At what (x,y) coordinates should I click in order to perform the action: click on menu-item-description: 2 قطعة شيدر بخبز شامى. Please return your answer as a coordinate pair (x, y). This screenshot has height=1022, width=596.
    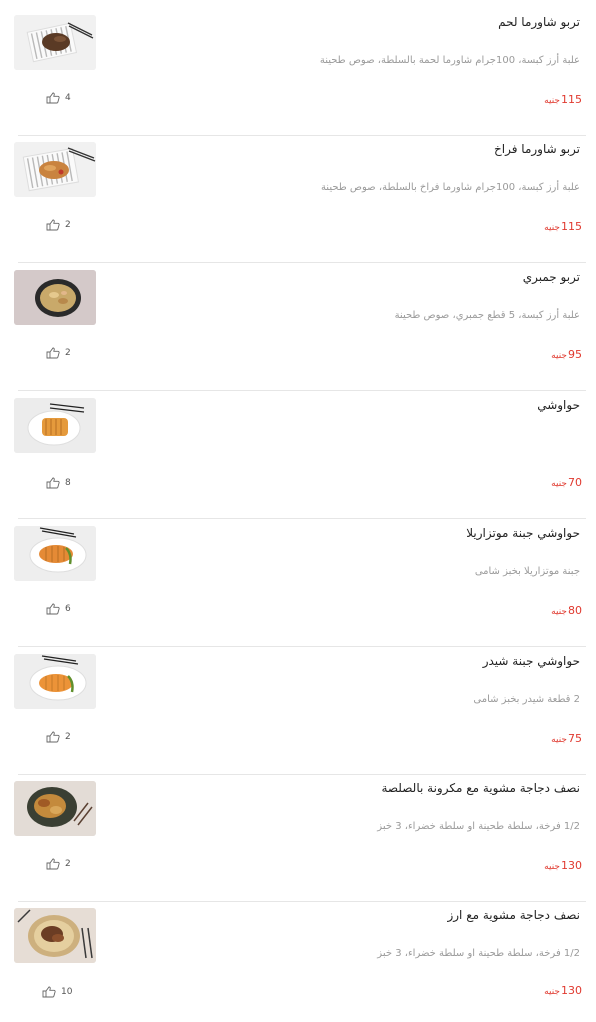
    Looking at the image, I should click on (526, 699).